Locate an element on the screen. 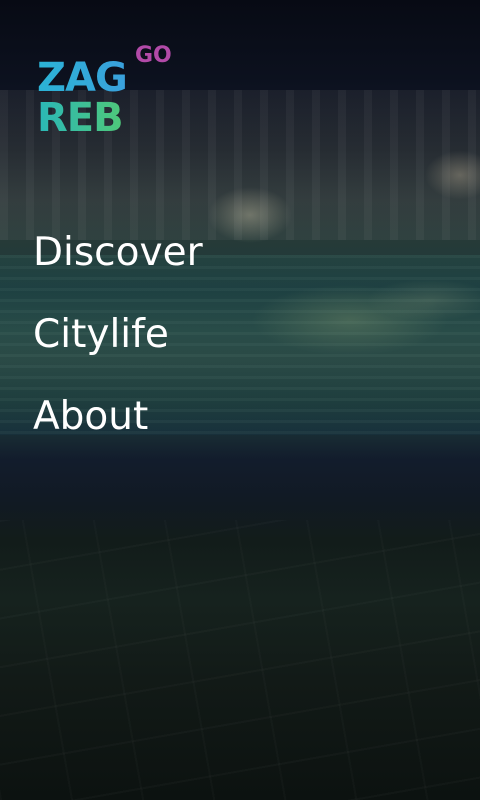 Image resolution: width=480 pixels, height=800 pixels. menu-item-citylife: Citylife is located at coordinates (118, 349).